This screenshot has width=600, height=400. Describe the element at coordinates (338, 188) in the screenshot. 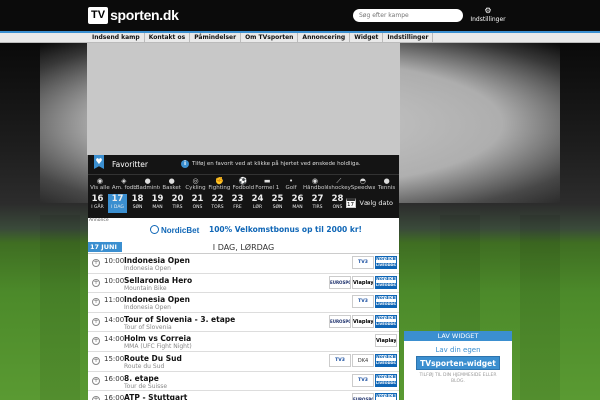

I see `sport-label: Ishockey` at that location.